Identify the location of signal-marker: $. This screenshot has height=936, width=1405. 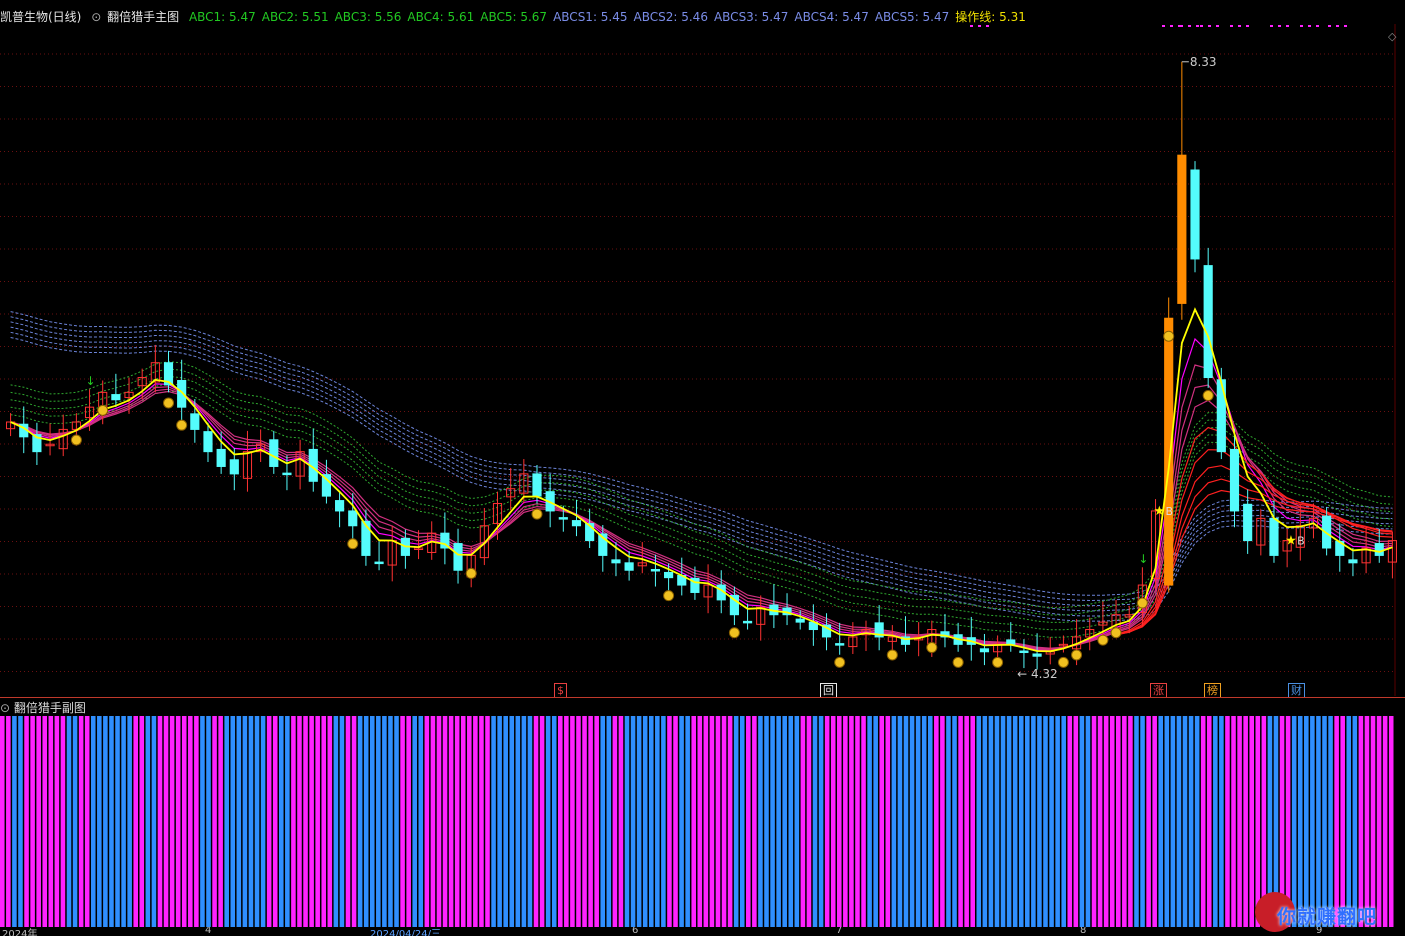
(560, 690).